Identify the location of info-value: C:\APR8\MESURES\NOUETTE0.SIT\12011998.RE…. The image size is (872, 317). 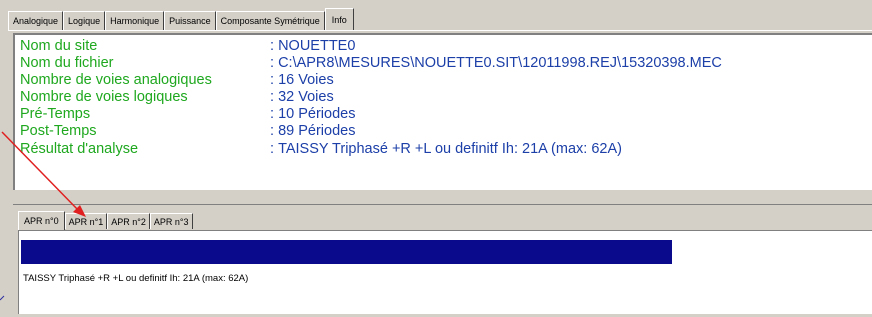
(500, 63).